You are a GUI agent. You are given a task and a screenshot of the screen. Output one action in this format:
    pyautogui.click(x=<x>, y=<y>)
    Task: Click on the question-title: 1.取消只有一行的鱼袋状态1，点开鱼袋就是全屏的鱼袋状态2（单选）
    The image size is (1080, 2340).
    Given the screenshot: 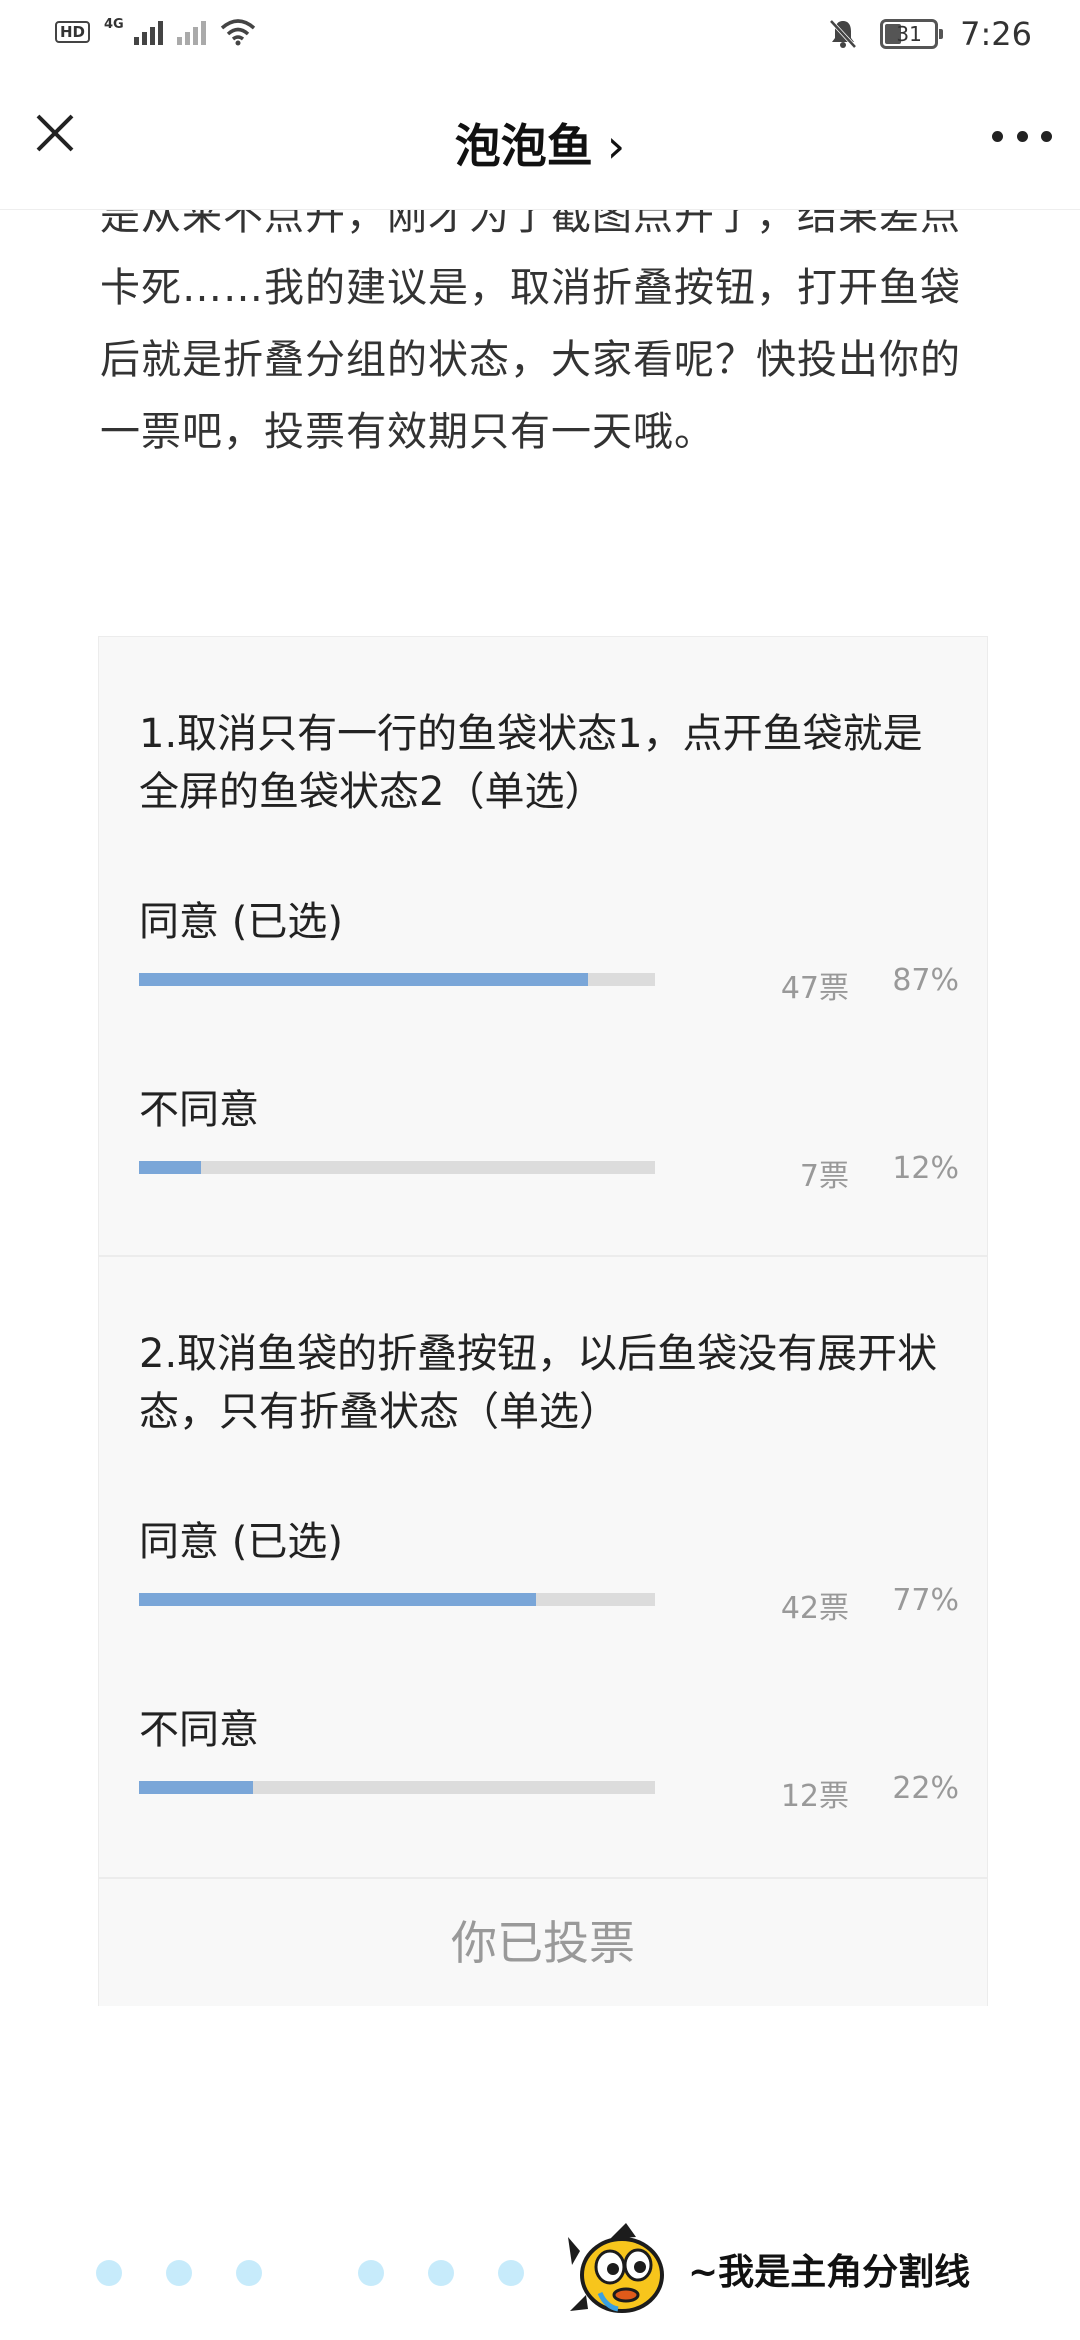 What is the action you would take?
    pyautogui.click(x=531, y=763)
    